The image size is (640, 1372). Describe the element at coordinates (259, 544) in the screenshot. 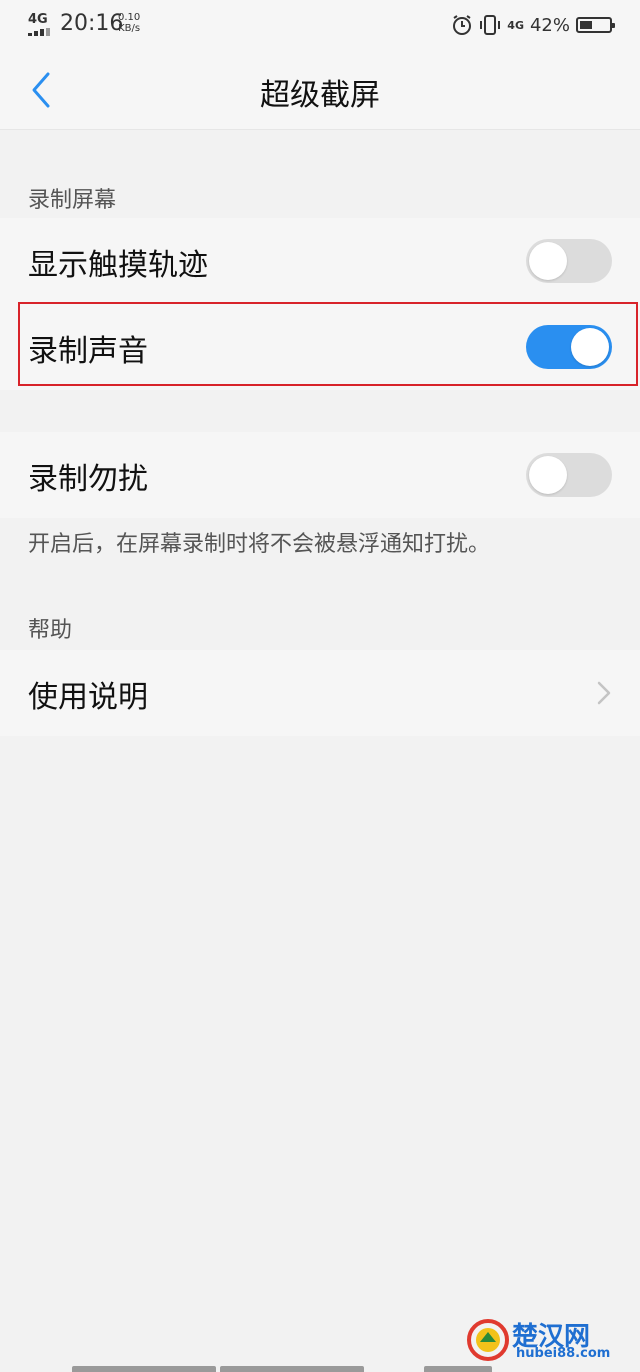

I see `dnd-hint: 开启后，在屏幕录制时将不会被悬浮通知打扰。` at that location.